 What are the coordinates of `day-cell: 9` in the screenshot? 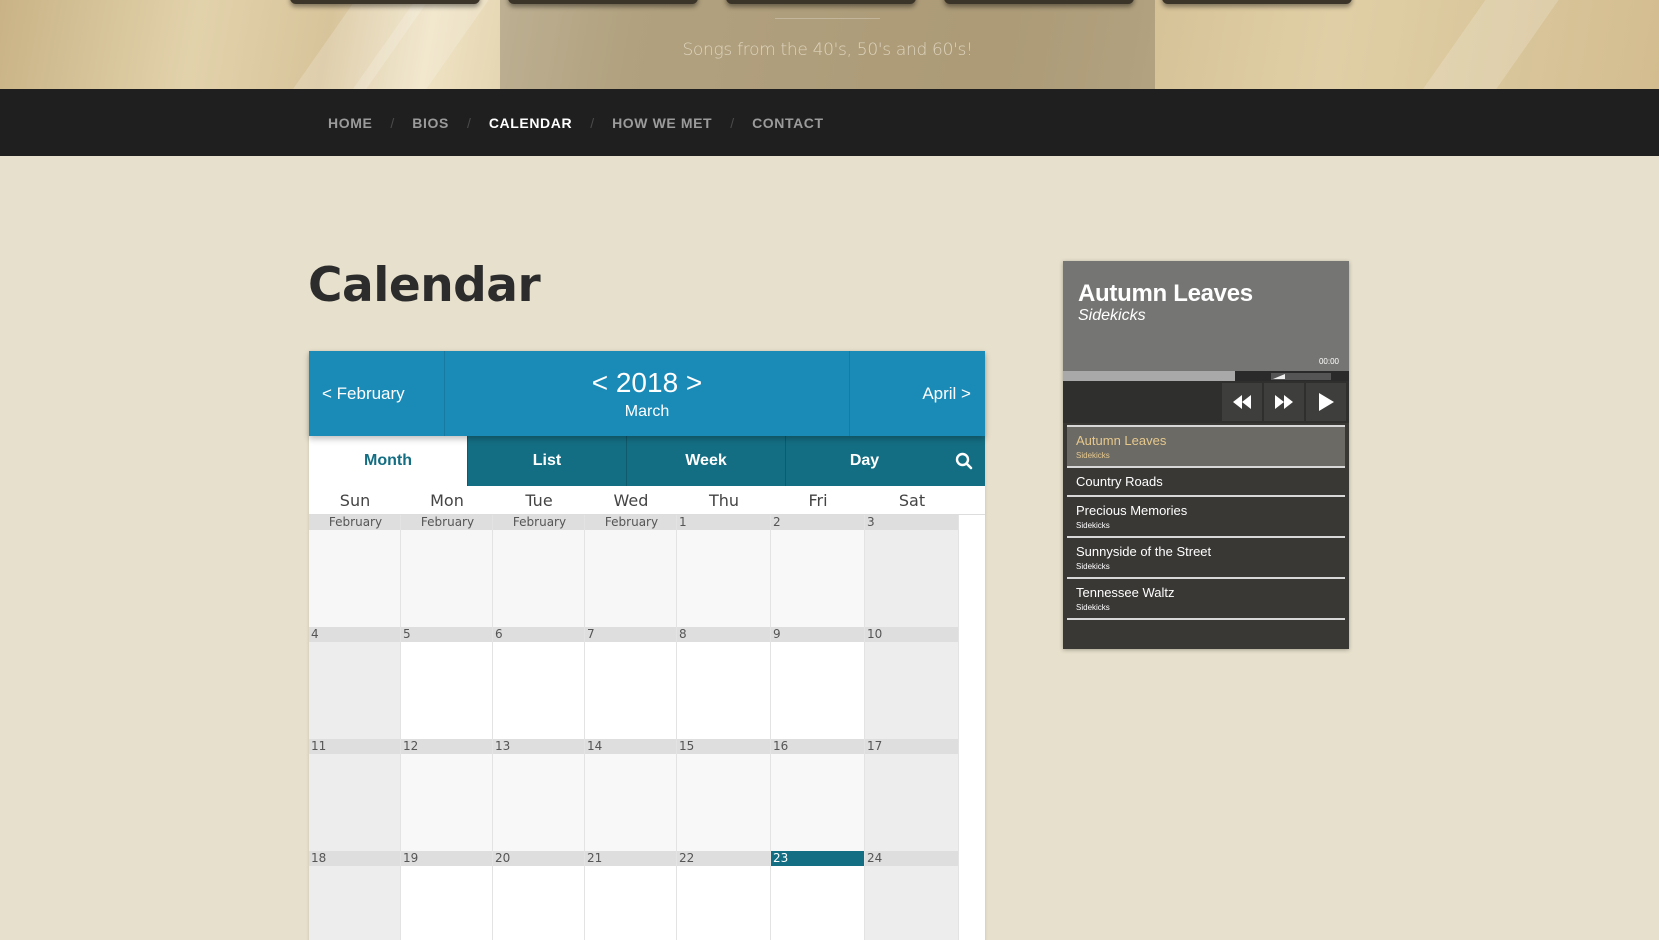 It's located at (818, 683).